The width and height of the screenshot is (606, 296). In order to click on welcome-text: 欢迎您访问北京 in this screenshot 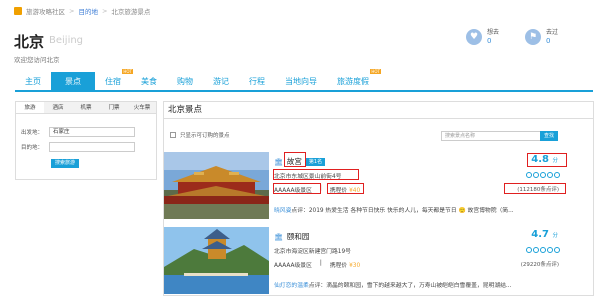, I will do `click(37, 60)`.